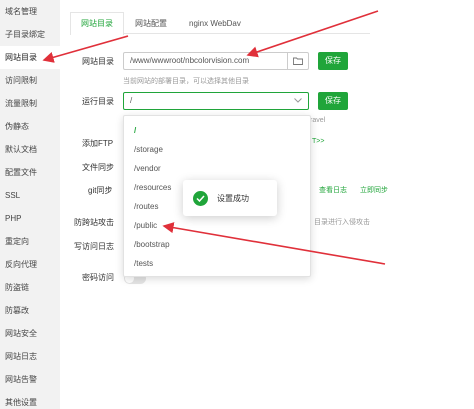  Describe the element at coordinates (30, 80) in the screenshot. I see `sidebar-item-access-limit: 访问限制` at that location.